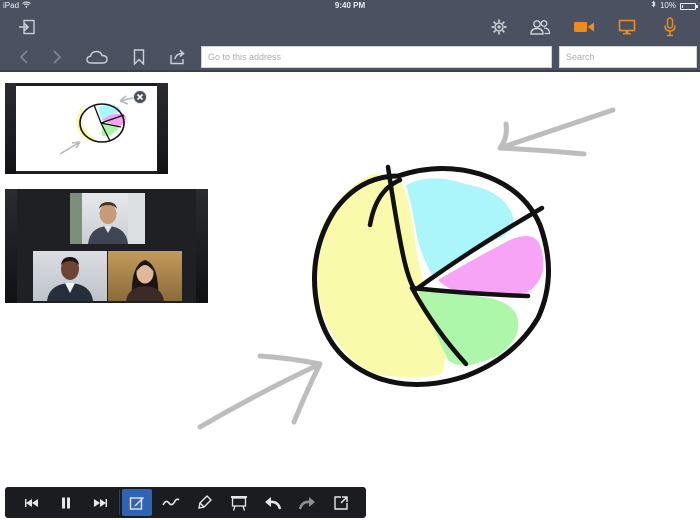  Describe the element at coordinates (10, 128) in the screenshot. I see `thumbnail-left-edge` at that location.